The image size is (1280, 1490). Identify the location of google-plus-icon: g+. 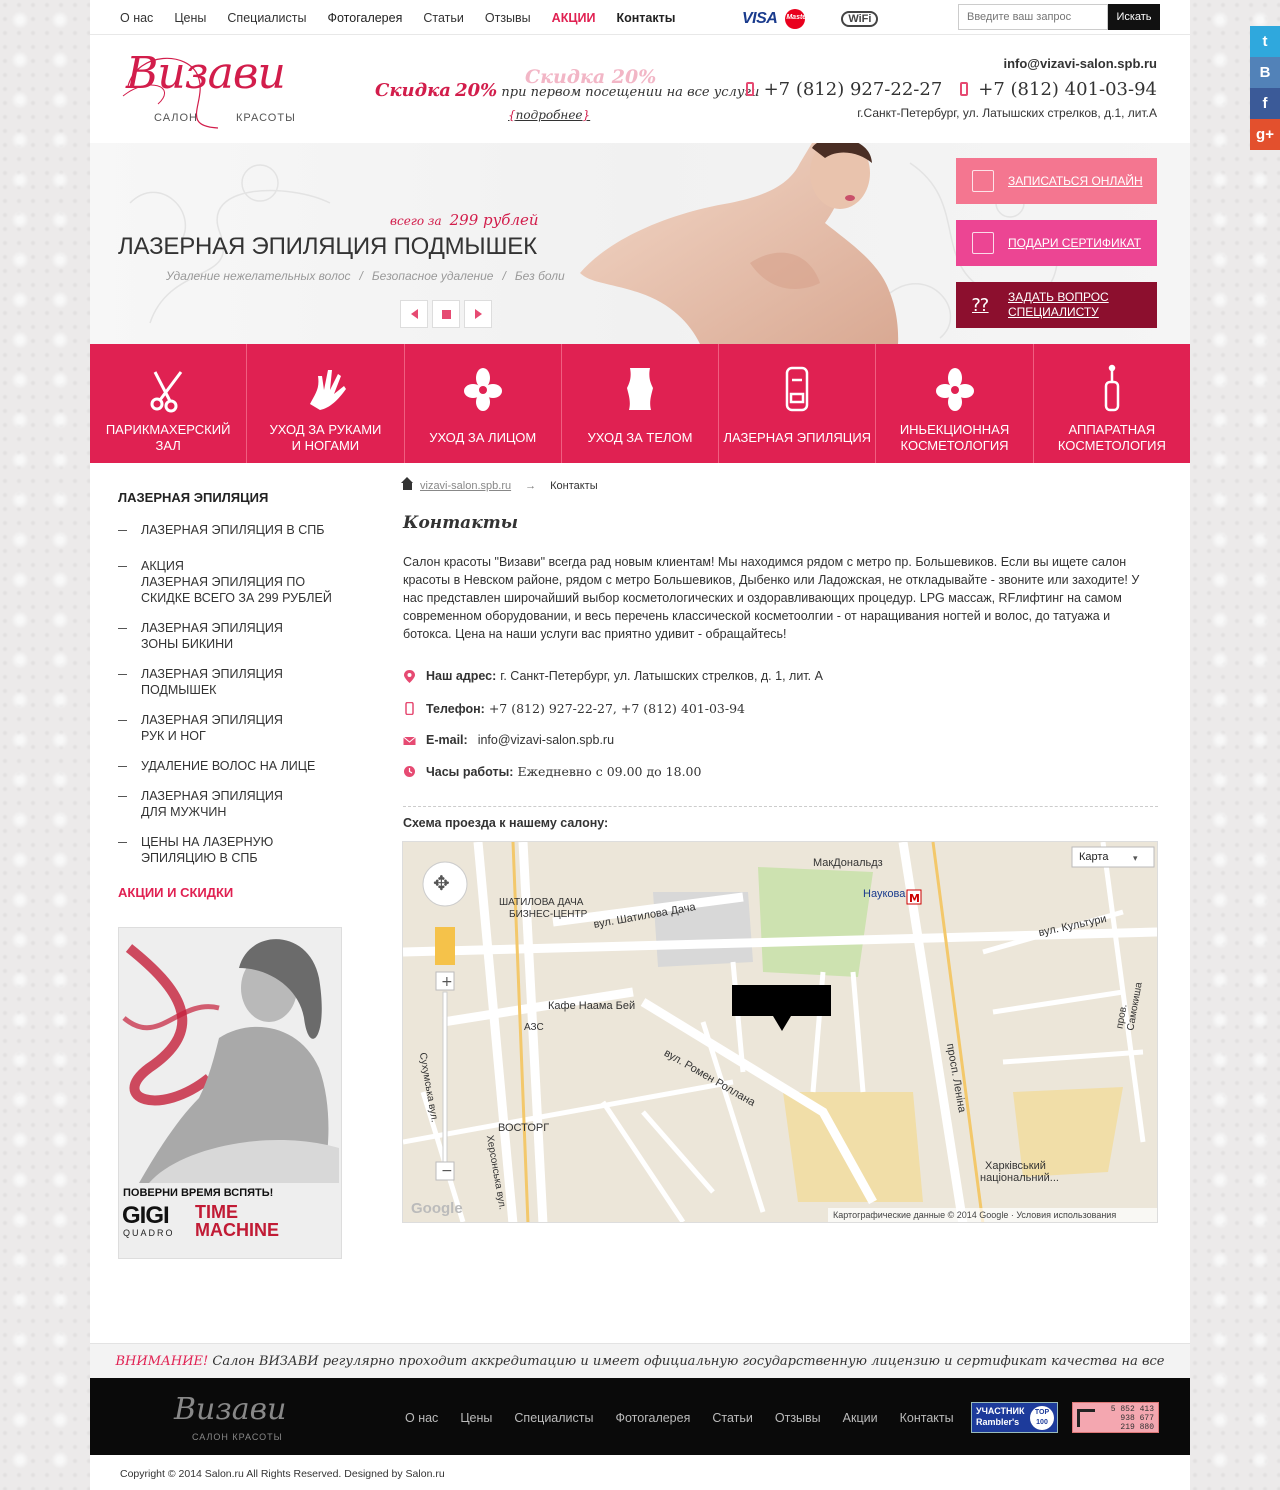
(1265, 134).